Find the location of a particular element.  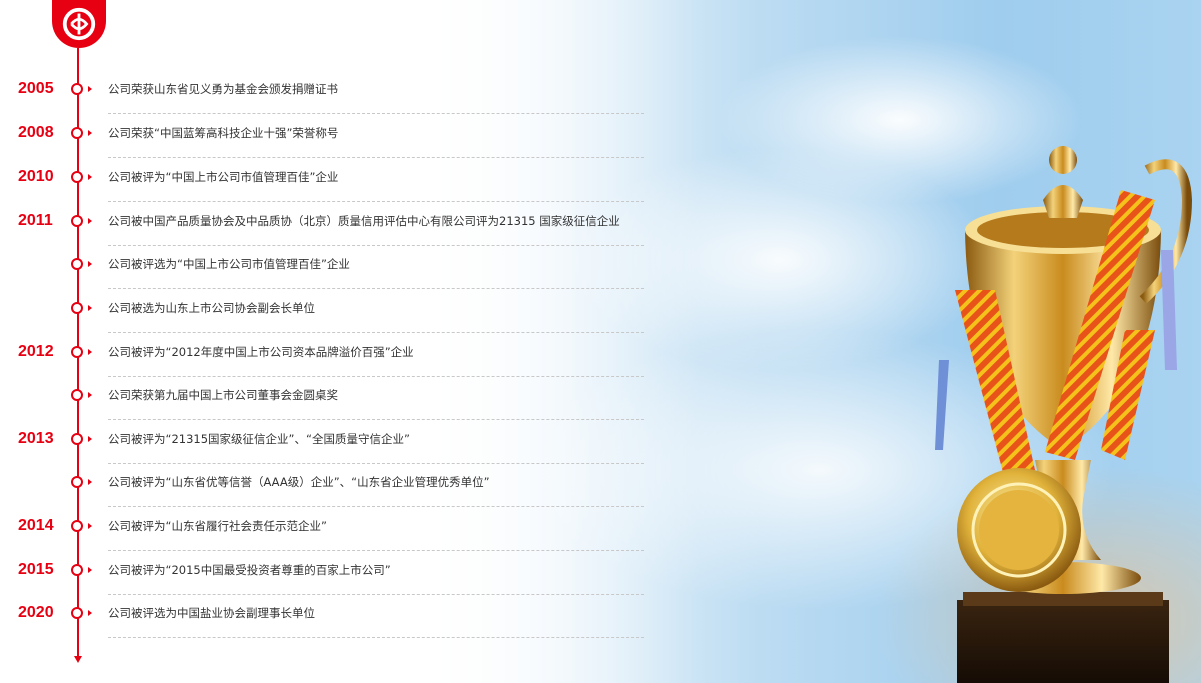

timeline-item: 2010 公司被评为“中国上市公司市值管理百佳”企业 is located at coordinates (330, 182).